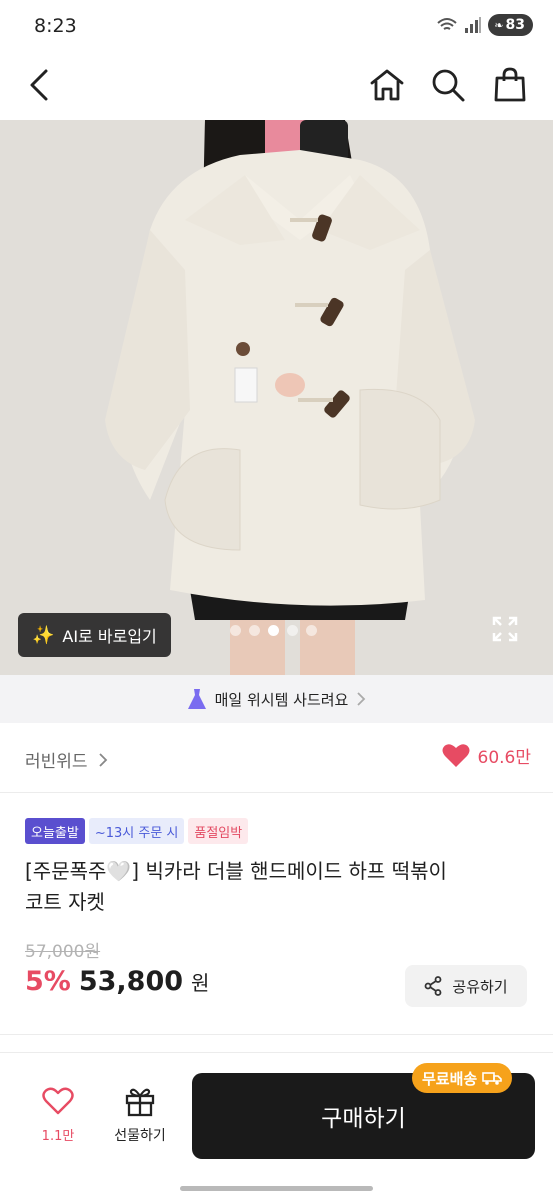  I want to click on wish-event-banner: 매일 위시템 사드려요, so click(276, 699).